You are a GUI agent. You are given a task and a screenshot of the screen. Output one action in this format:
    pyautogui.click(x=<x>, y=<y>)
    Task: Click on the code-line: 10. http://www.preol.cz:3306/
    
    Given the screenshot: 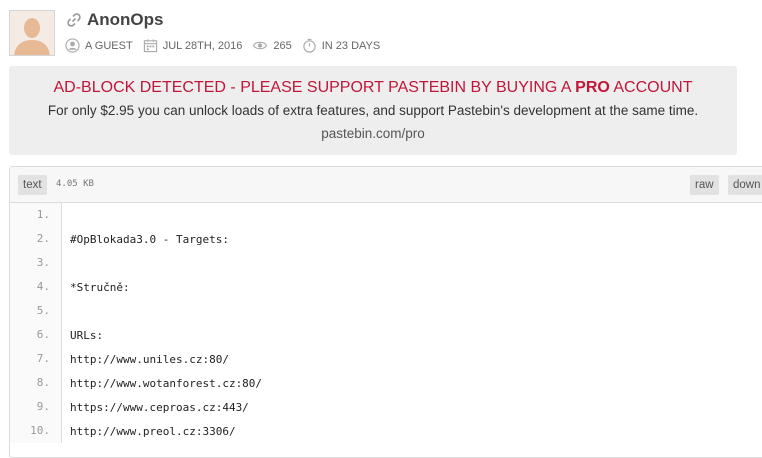 What is the action you would take?
    pyautogui.click(x=386, y=431)
    